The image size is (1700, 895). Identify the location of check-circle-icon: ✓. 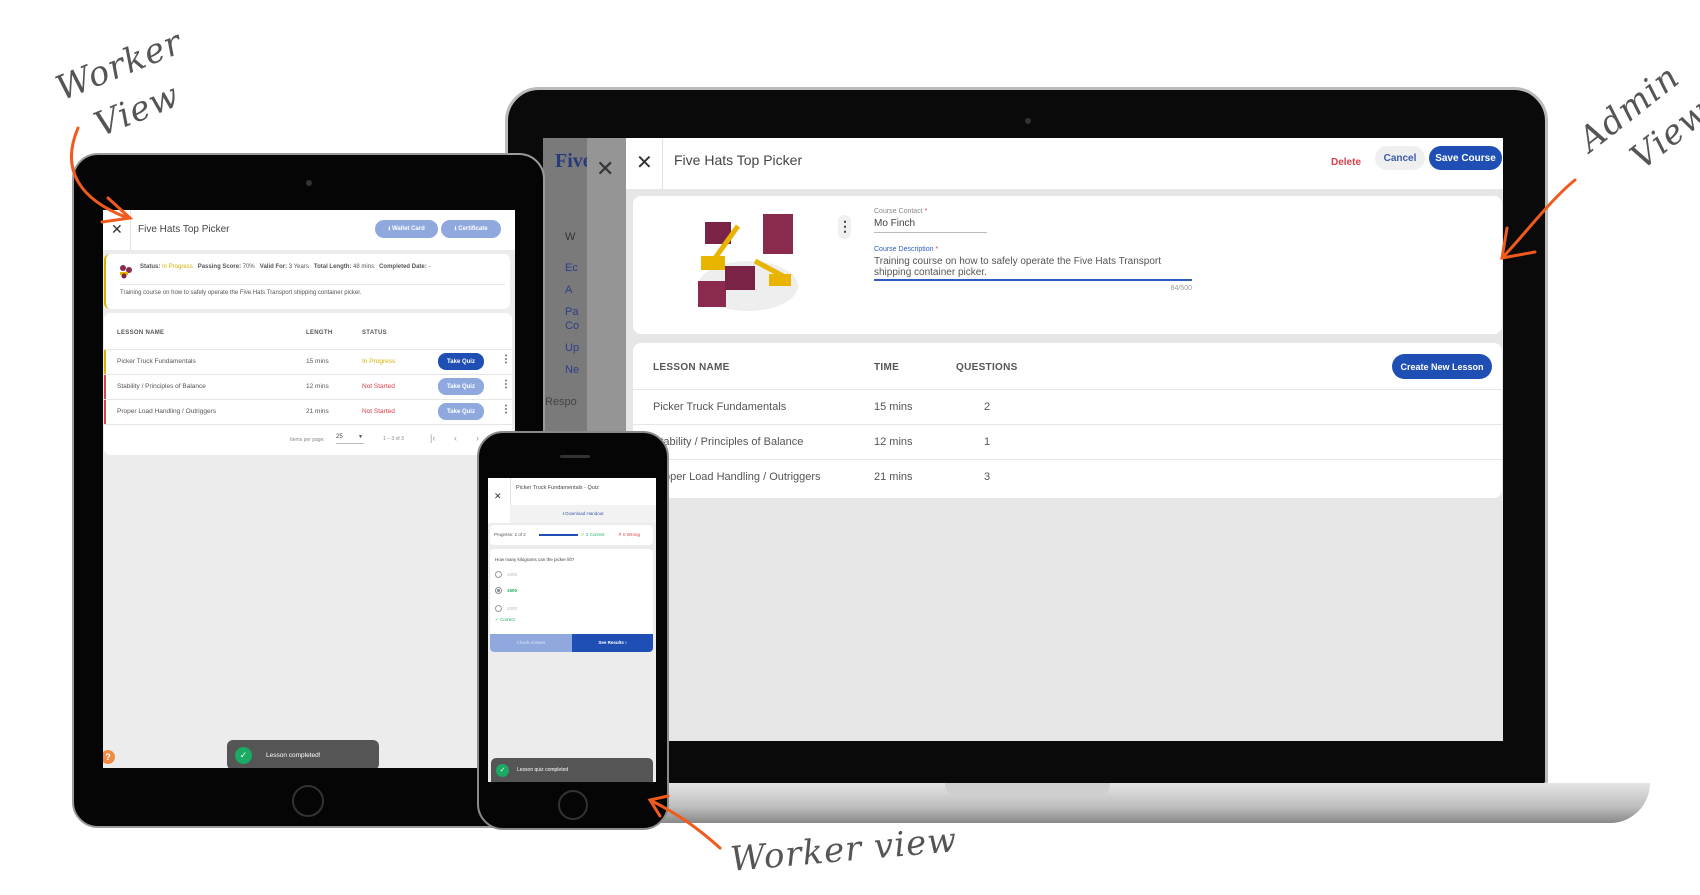
(243, 755).